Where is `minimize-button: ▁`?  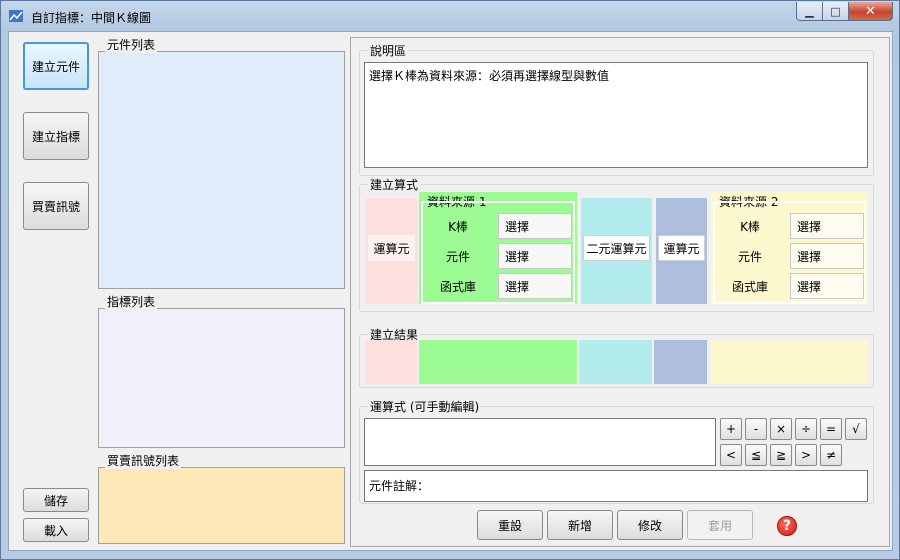
minimize-button: ▁ is located at coordinates (809, 11).